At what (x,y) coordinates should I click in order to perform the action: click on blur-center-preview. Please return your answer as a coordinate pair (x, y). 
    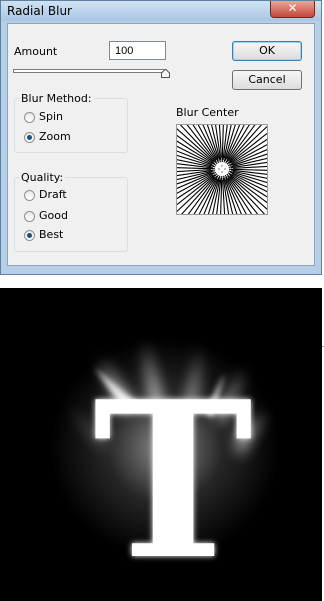
    Looking at the image, I should click on (222, 169).